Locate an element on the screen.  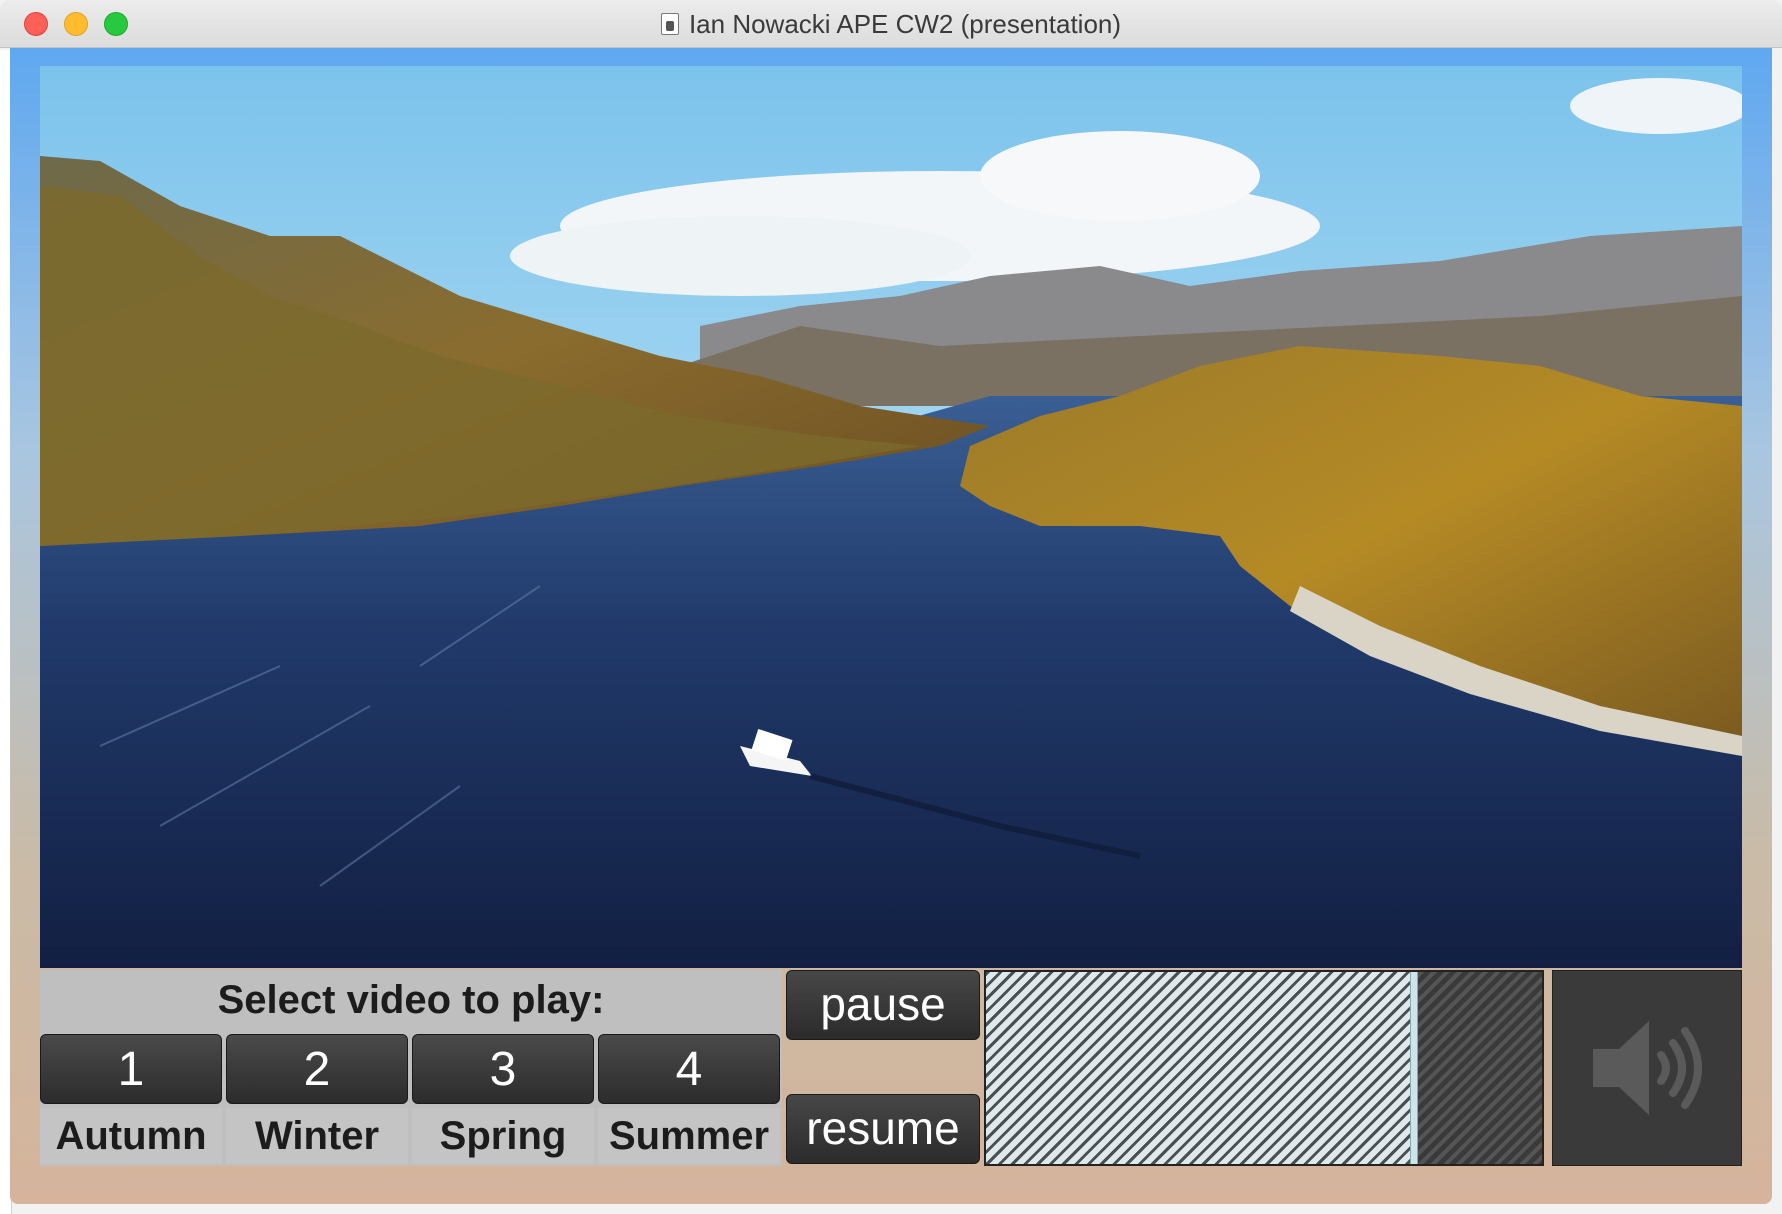
document-proxy-icon is located at coordinates (669, 24).